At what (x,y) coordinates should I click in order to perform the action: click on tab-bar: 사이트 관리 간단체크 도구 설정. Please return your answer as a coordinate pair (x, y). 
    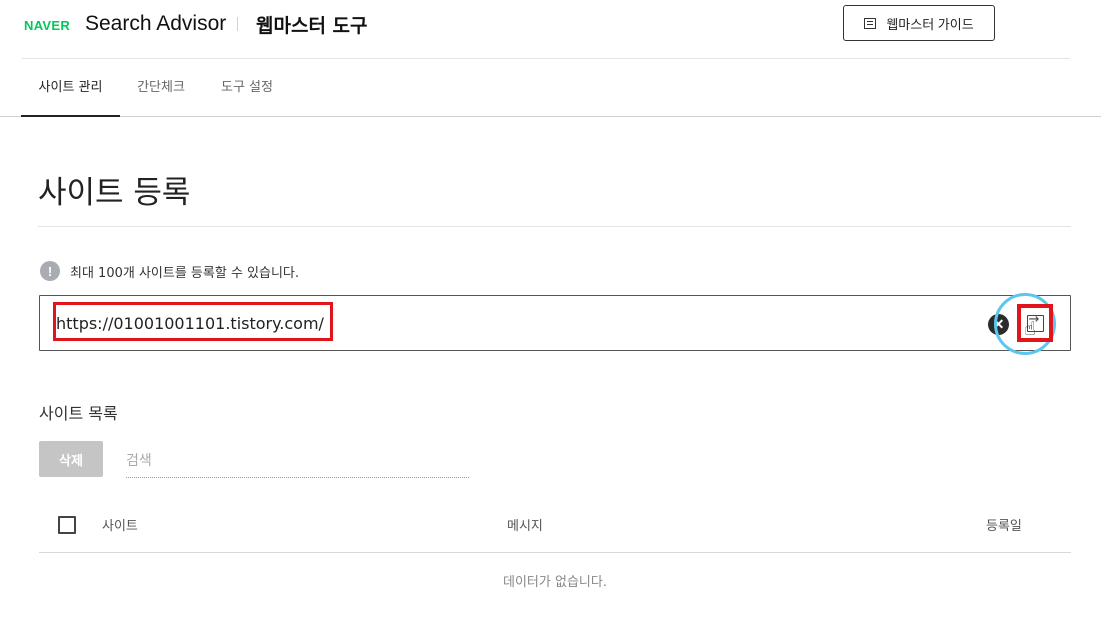
    Looking at the image, I should click on (550, 88).